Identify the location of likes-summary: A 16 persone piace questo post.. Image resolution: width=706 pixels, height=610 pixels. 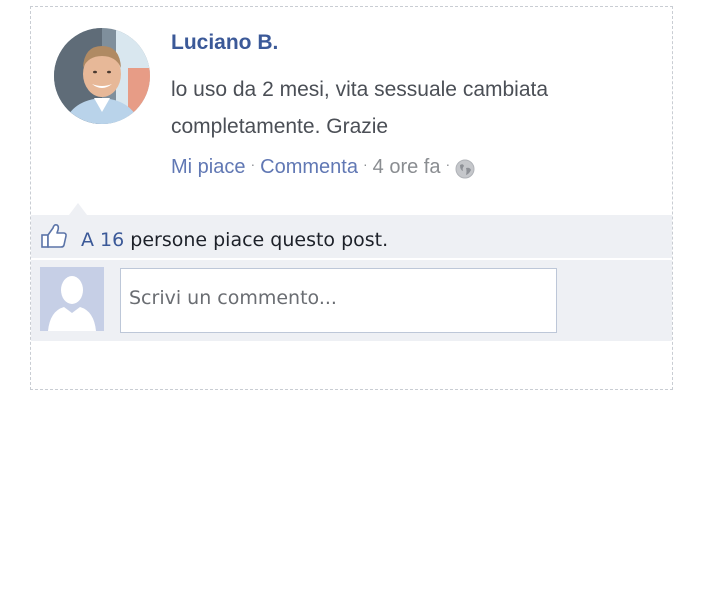
(214, 237).